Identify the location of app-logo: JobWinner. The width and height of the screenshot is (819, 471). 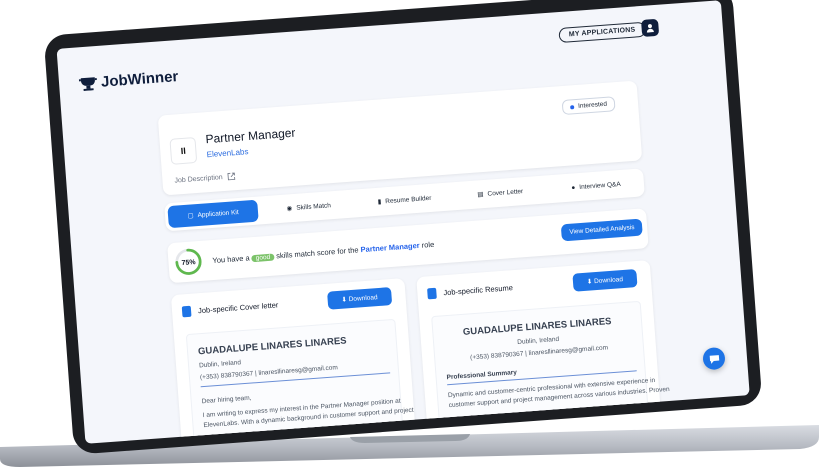
(128, 80).